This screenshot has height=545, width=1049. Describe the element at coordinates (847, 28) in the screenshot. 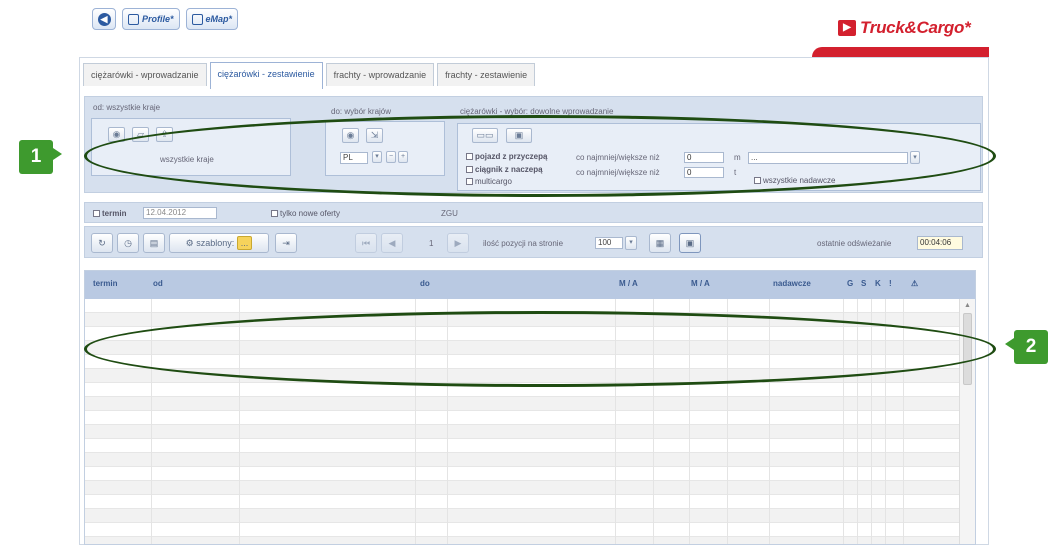

I see `truck-logo-icon: ▶` at that location.